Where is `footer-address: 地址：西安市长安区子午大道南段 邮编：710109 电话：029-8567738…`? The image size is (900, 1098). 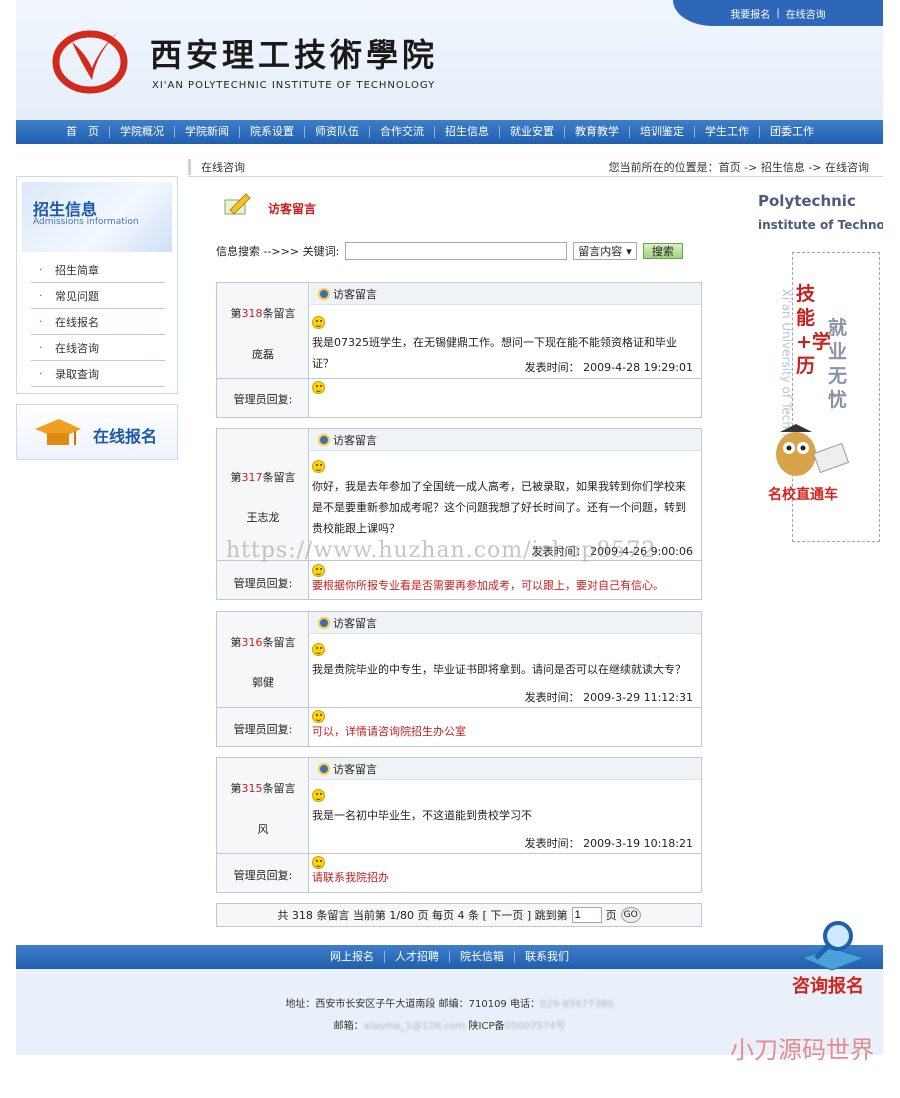 footer-address: 地址：西安市长安区子午大道南段 邮编：710109 电话：029-8567738… is located at coordinates (449, 1004).